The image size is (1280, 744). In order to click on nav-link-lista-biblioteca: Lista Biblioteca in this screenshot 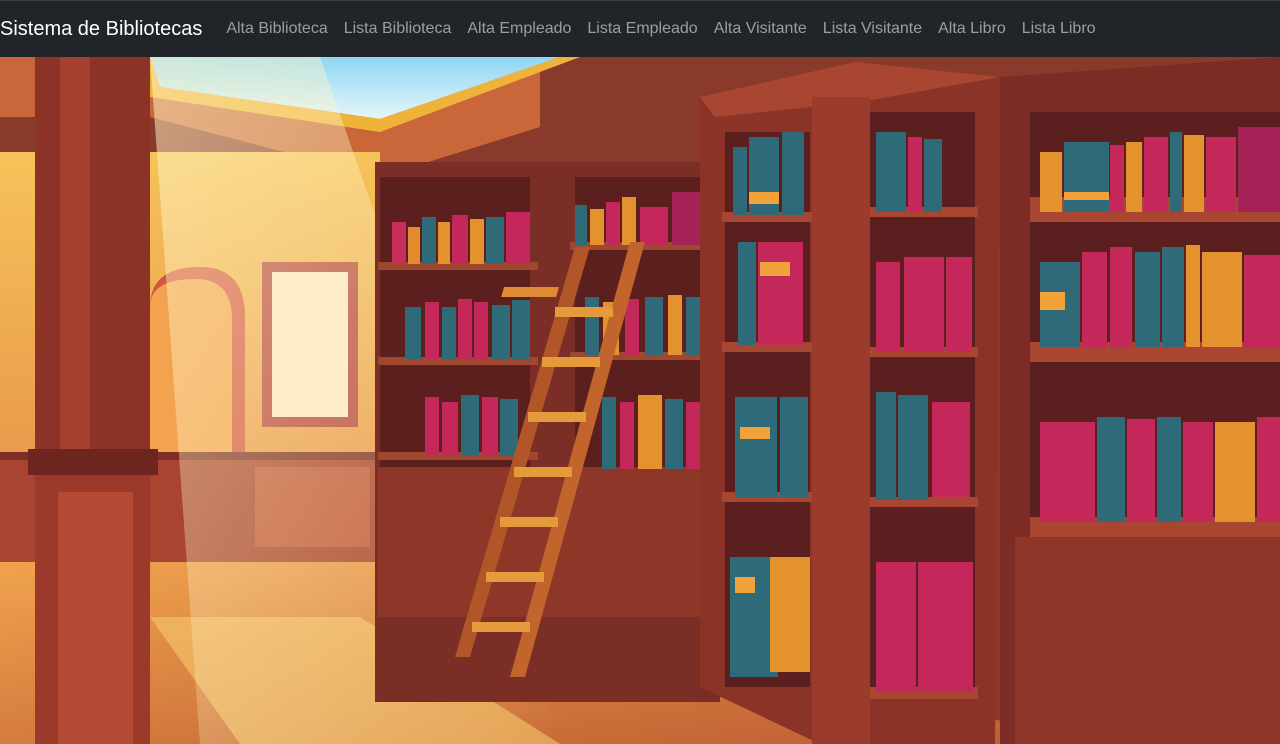, I will do `click(398, 29)`.